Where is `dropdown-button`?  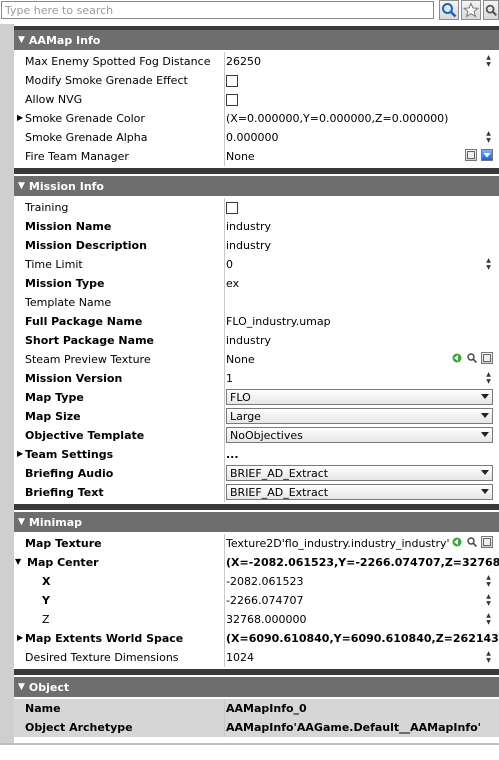
dropdown-button is located at coordinates (487, 155).